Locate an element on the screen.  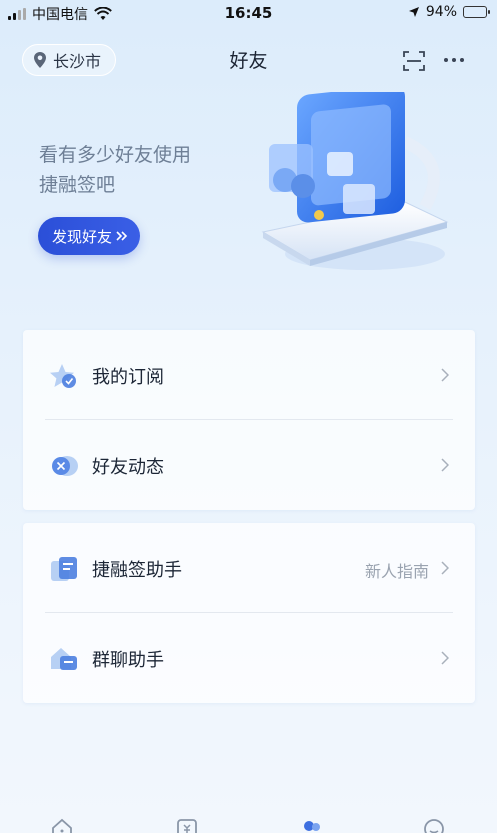
profile-icon is located at coordinates (434, 825).